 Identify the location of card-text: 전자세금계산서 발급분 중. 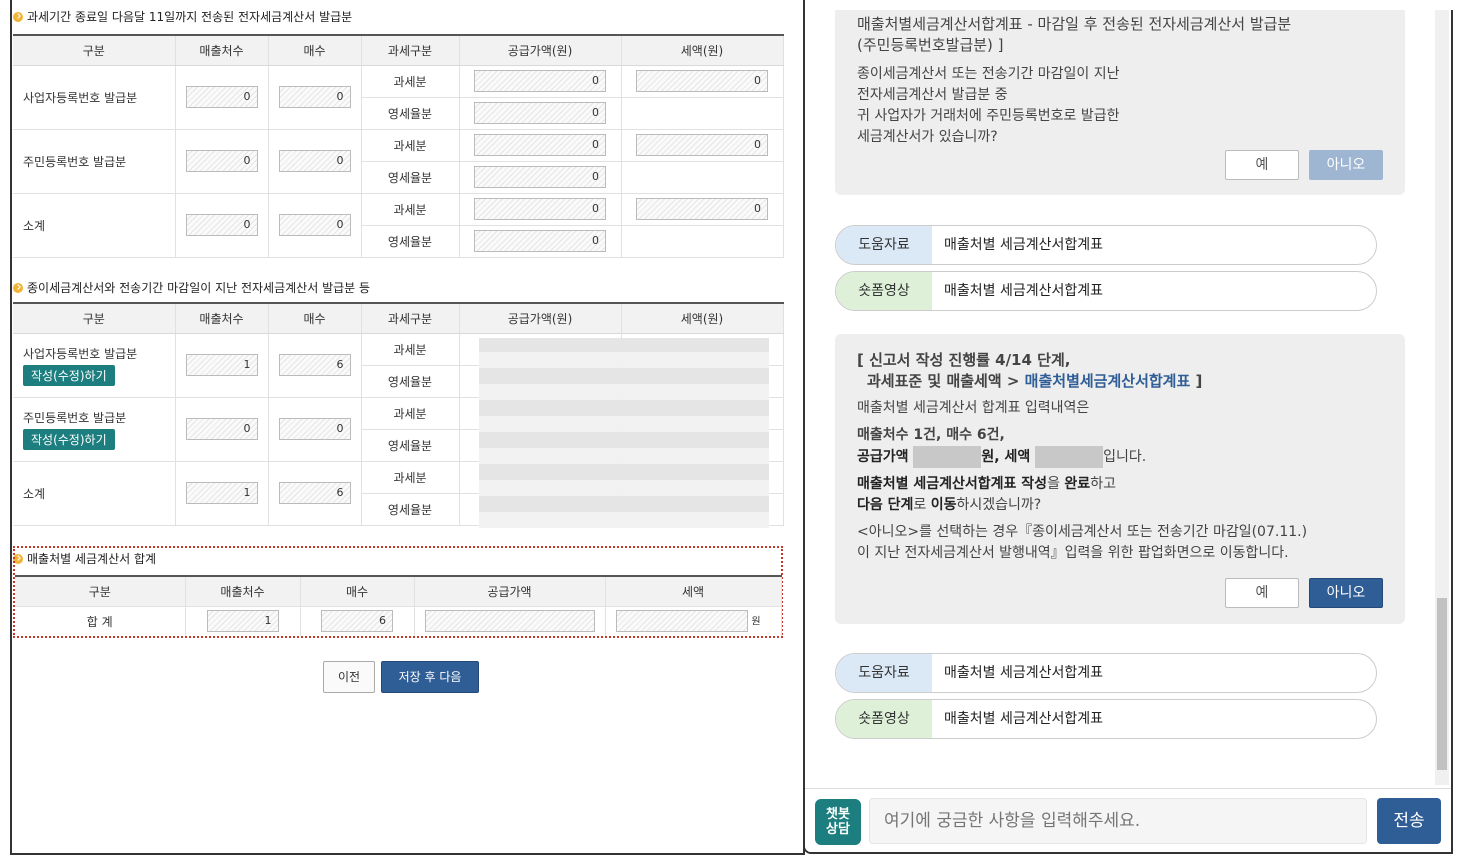
(932, 95).